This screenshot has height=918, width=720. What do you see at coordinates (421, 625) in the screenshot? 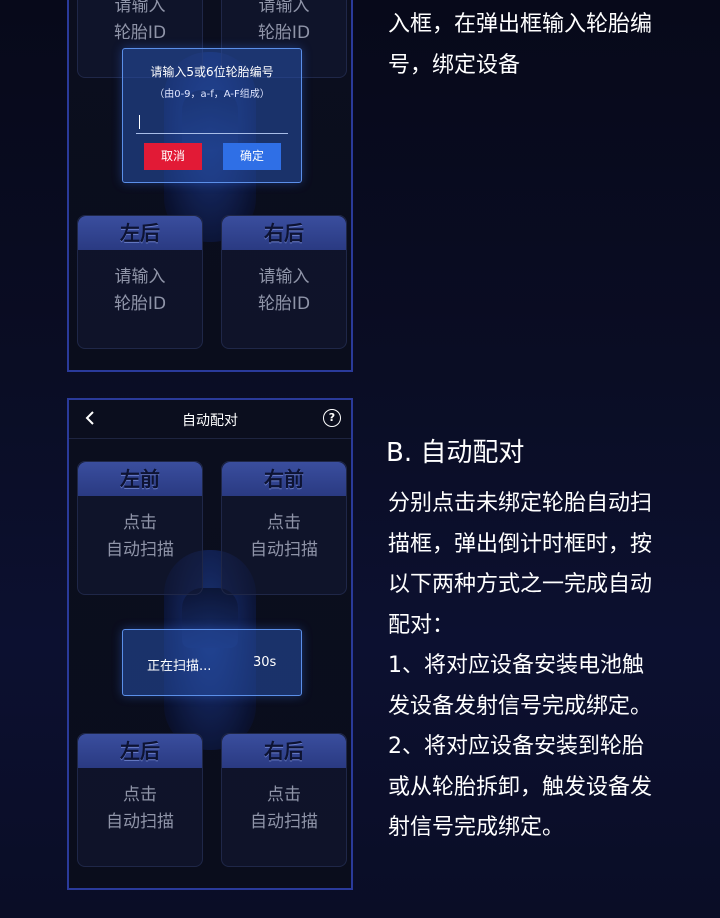
I see `text-line: 配对：` at bounding box center [421, 625].